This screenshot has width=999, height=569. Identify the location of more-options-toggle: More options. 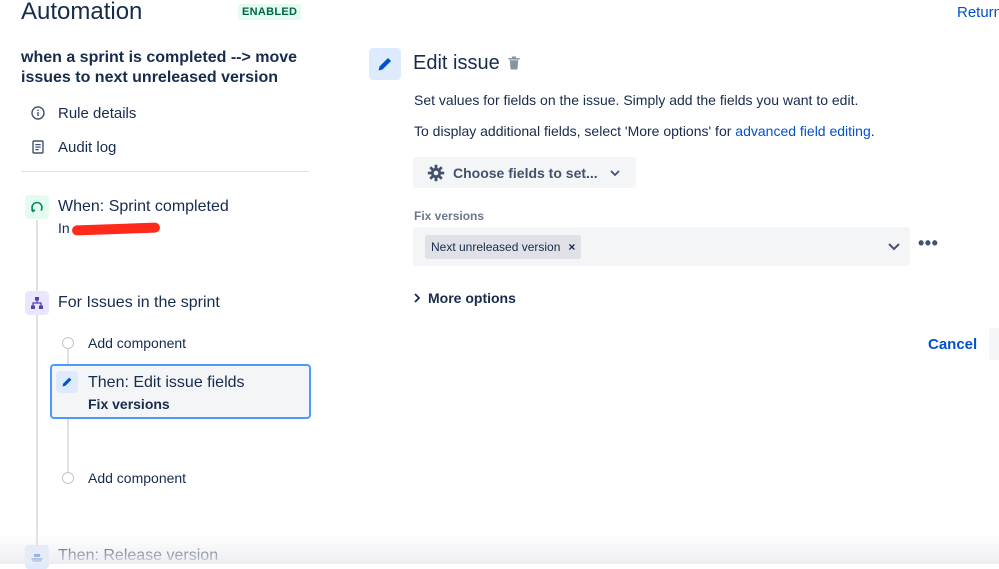
(465, 298).